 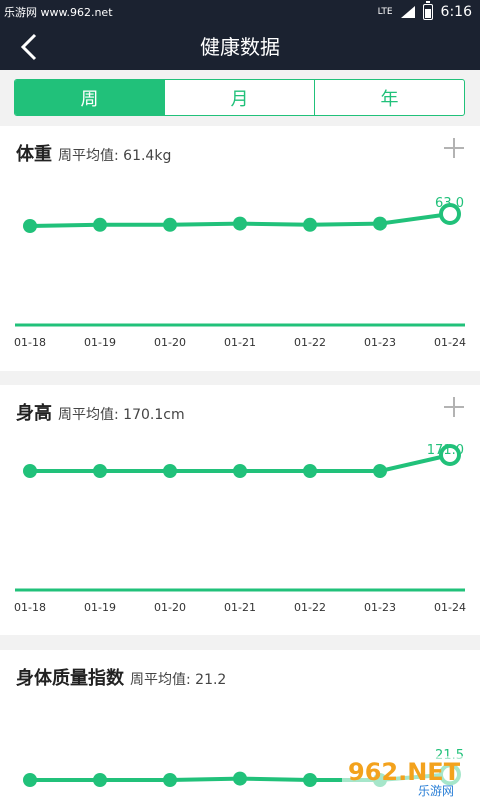 I want to click on signal-icon, so click(x=407, y=12).